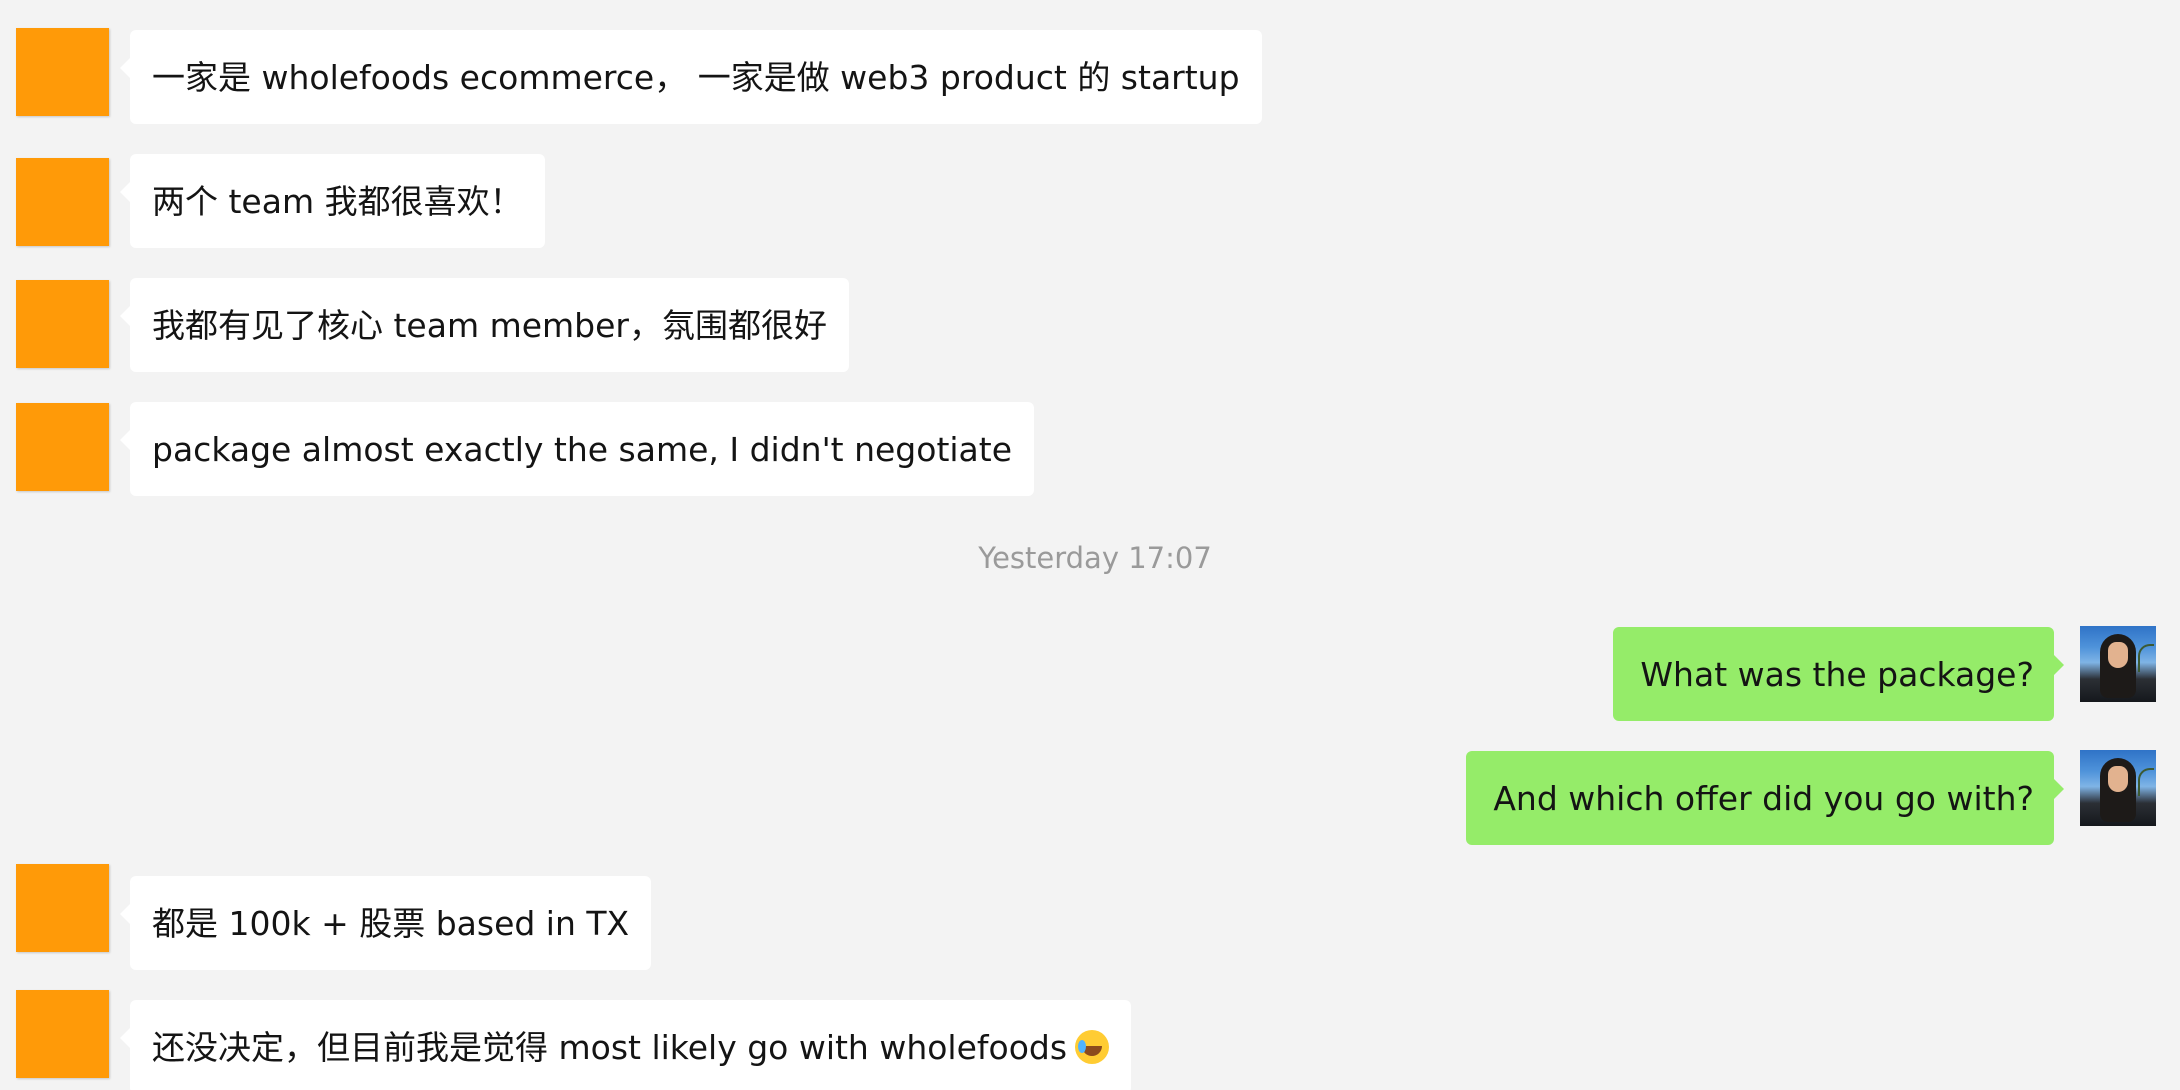 The image size is (2180, 1090). I want to click on message-bubble-sent: And which offer did you go with?, so click(1765, 798).